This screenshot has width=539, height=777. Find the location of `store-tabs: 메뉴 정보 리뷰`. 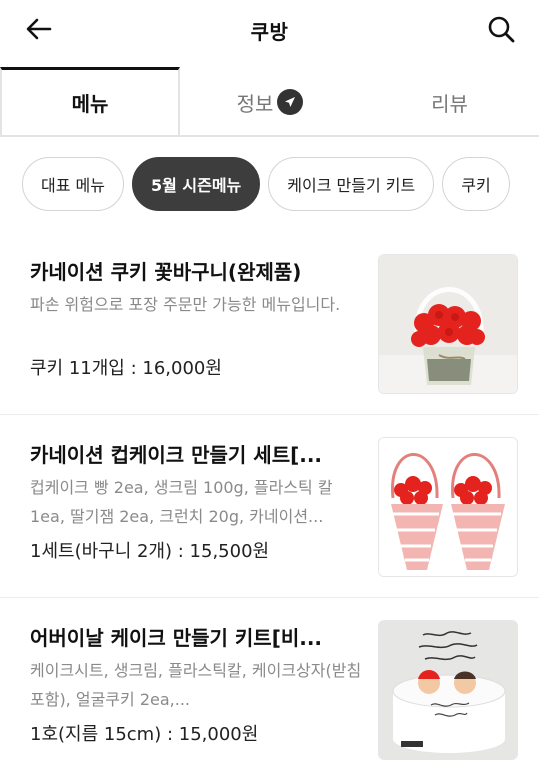

store-tabs: 메뉴 정보 리뷰 is located at coordinates (269, 102).